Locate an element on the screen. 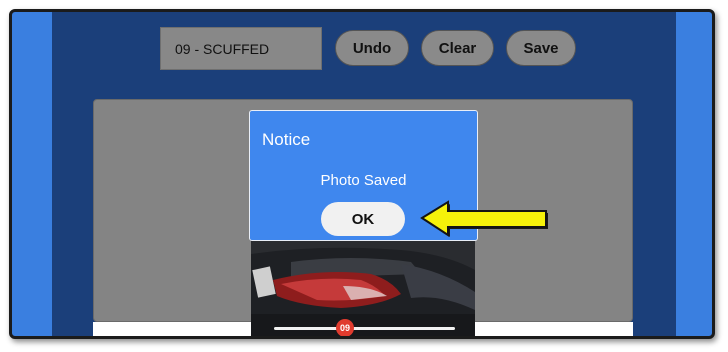  vehicle-photo is located at coordinates (363, 288).